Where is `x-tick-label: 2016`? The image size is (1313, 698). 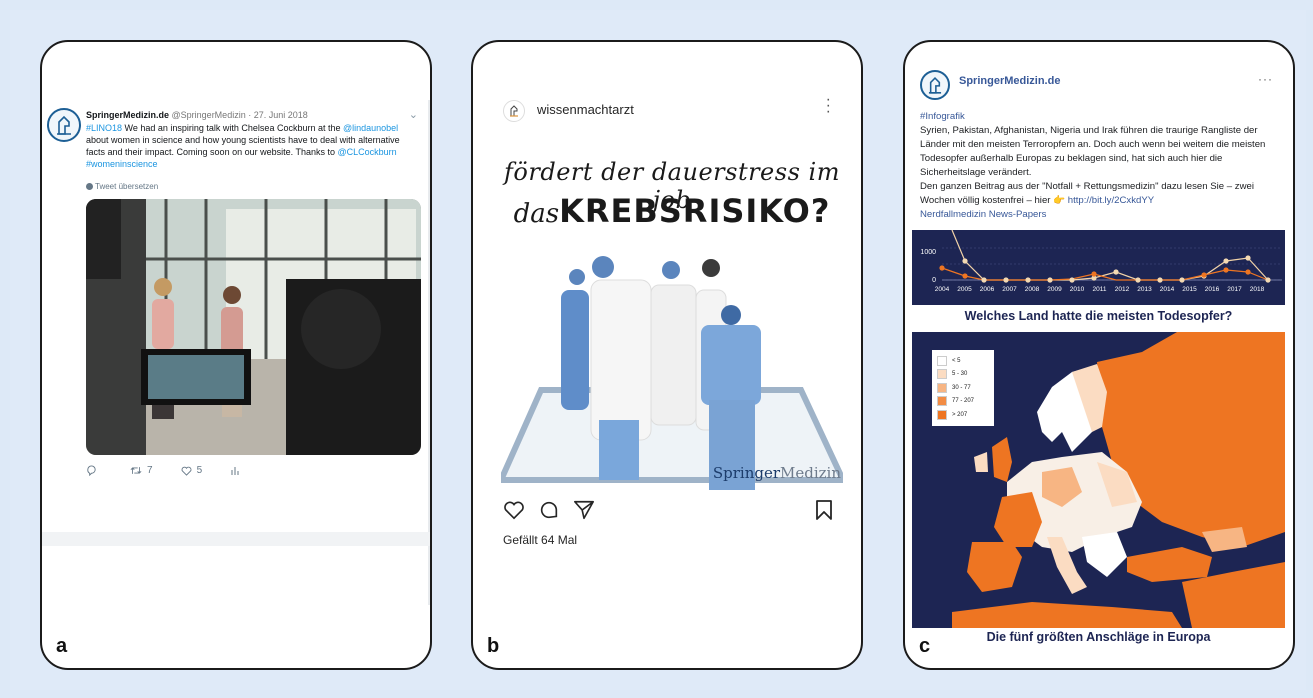
x-tick-label: 2016 is located at coordinates (1212, 289).